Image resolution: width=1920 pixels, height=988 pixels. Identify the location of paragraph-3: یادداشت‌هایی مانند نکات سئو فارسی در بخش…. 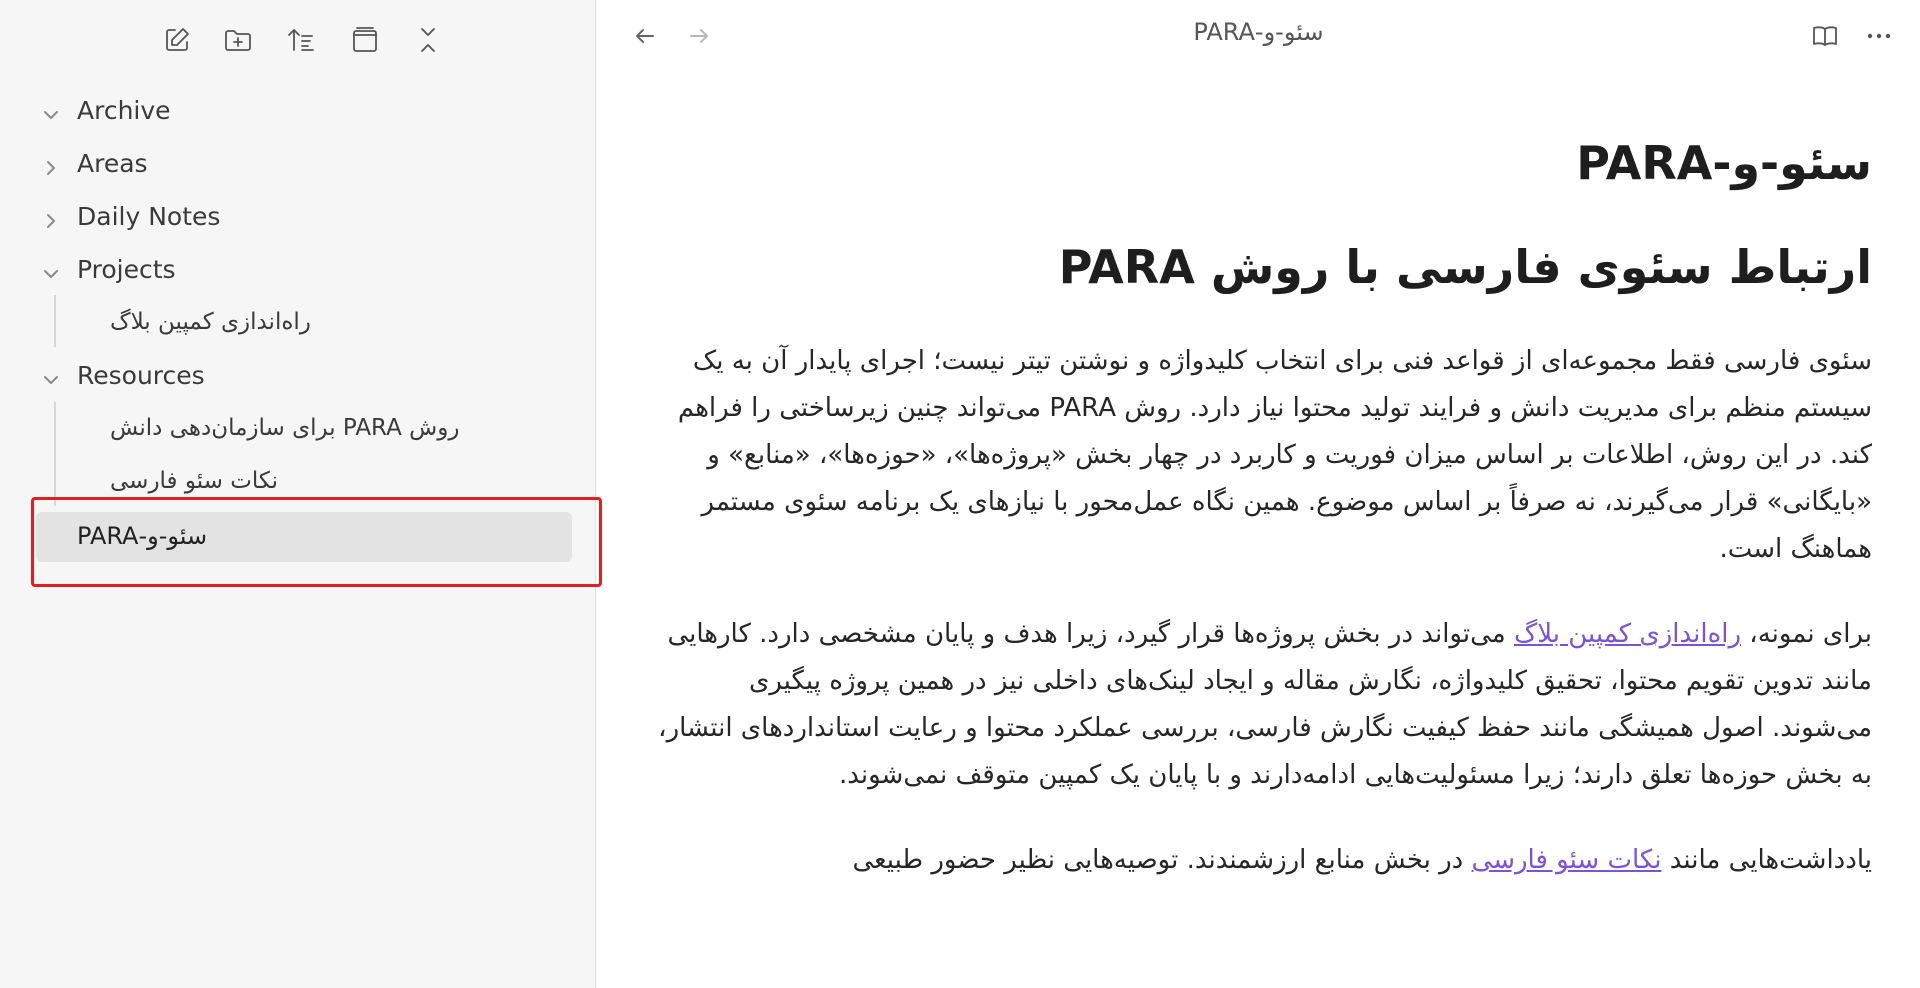
(1257, 860).